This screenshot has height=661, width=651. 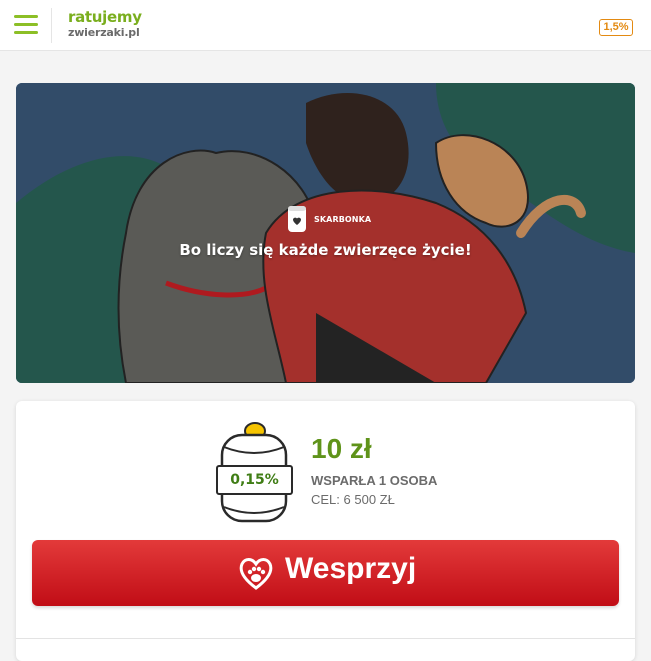 I want to click on heart-paw-icon, so click(x=256, y=574).